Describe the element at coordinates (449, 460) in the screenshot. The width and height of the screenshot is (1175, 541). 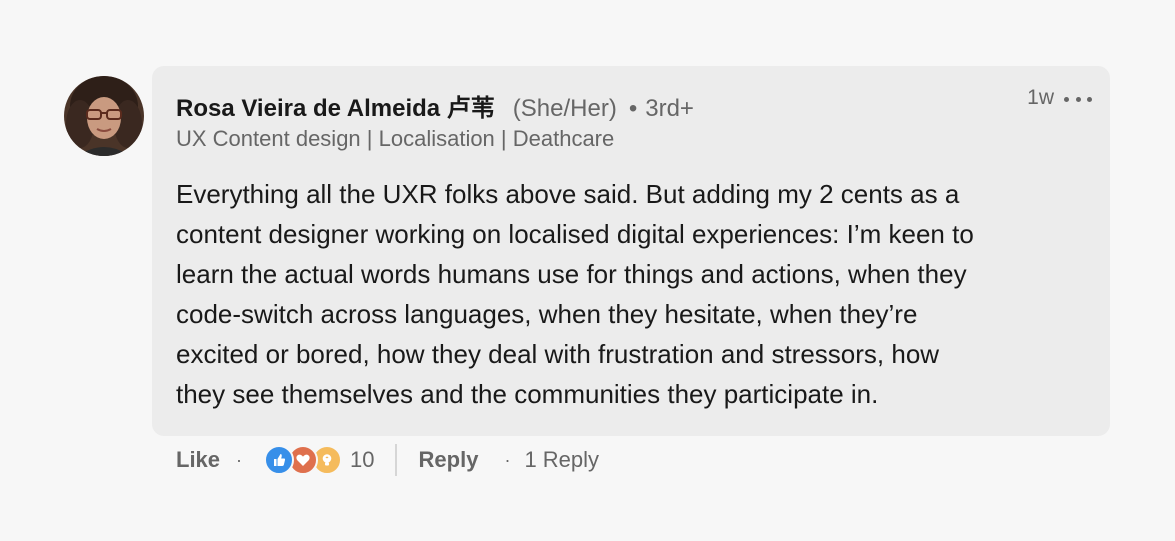
I see `reply-button: Reply` at that location.